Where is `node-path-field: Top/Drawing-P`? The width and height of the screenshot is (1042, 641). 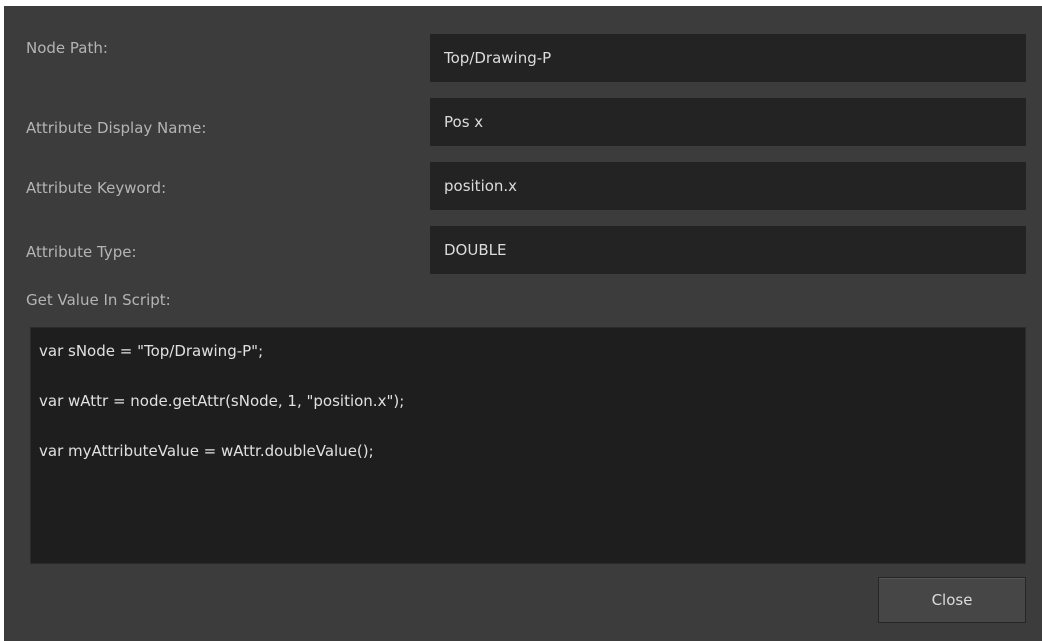
node-path-field: Top/Drawing-P is located at coordinates (728, 58).